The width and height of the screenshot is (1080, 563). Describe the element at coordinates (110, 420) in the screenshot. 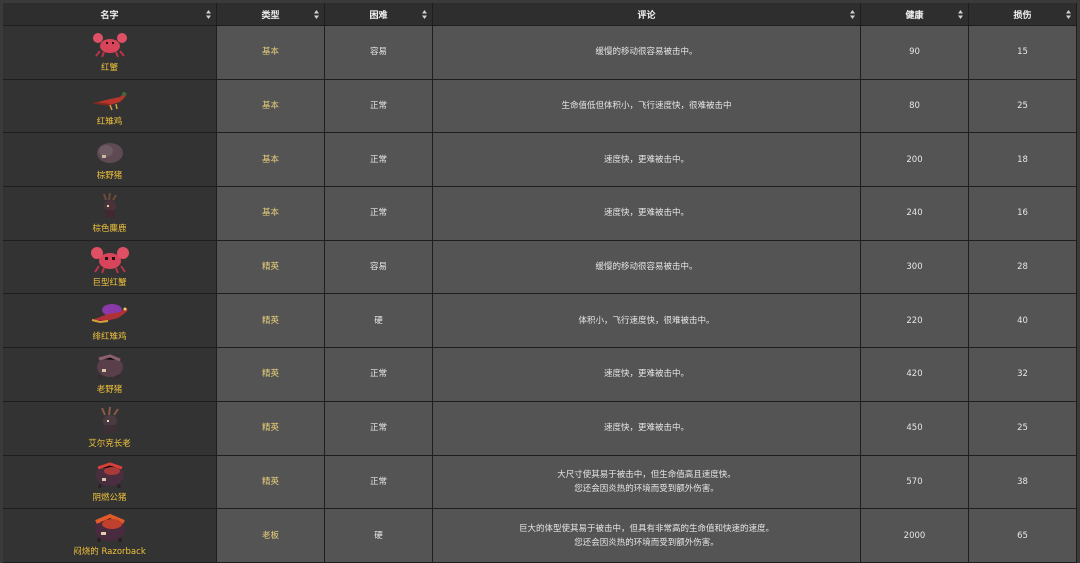

I see `elk-elder-icon` at that location.